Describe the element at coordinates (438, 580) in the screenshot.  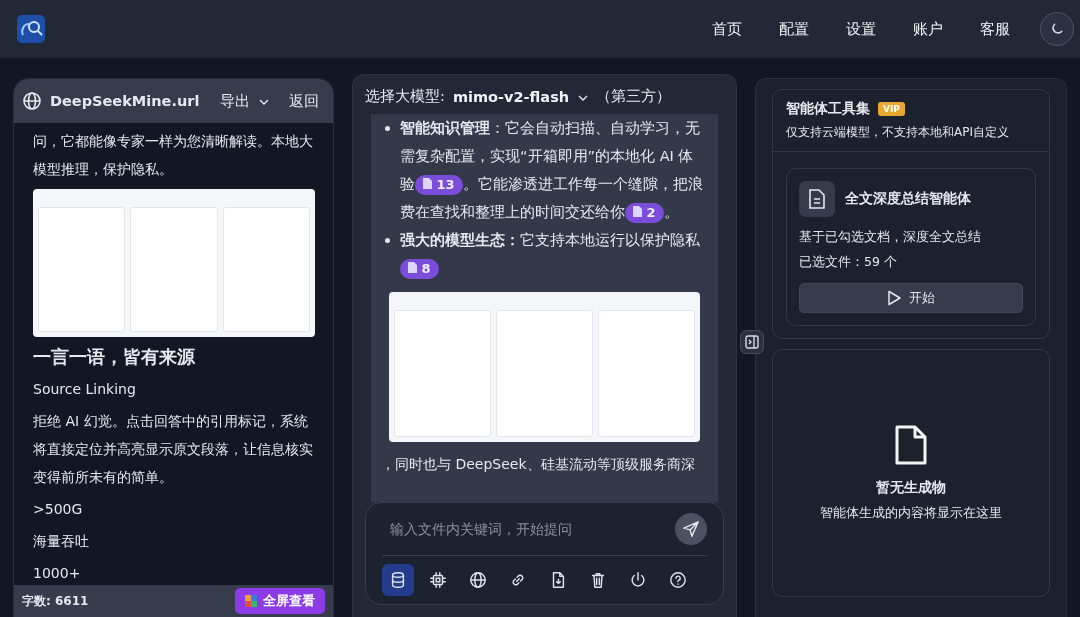
I see `chip-icon` at that location.